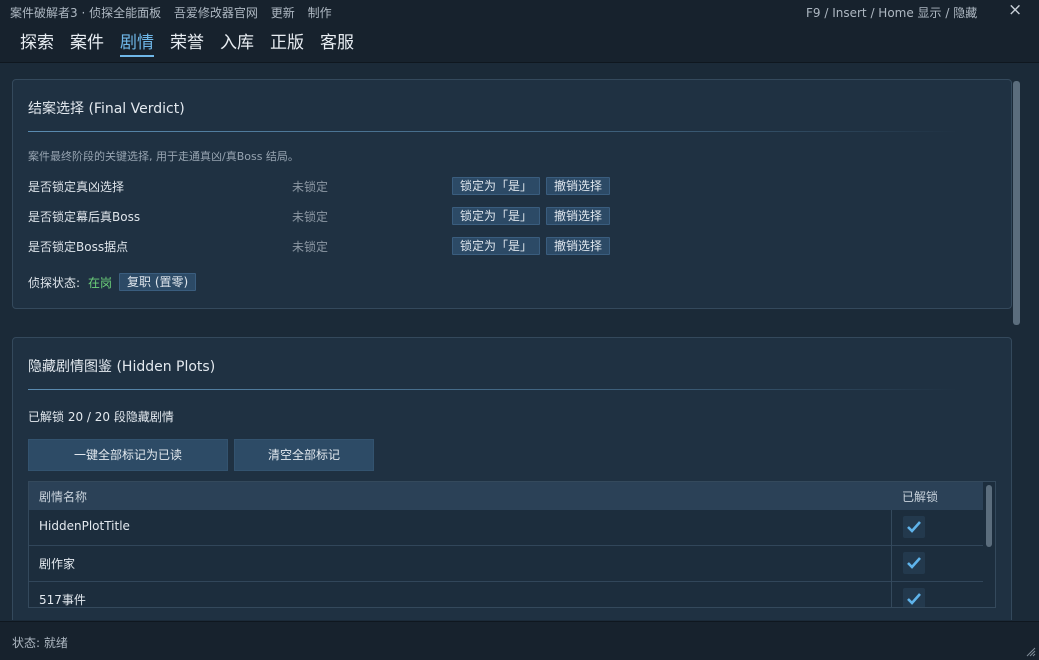 The height and width of the screenshot is (660, 1039). Describe the element at coordinates (76, 187) in the screenshot. I see `verdict-row-label: 是否锁定真凶选择` at that location.